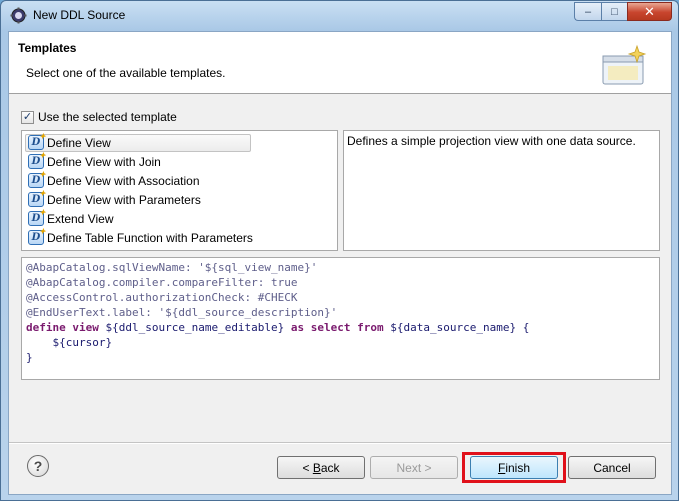  I want to click on use-template-option: ✓ Use the selected template, so click(99, 117).